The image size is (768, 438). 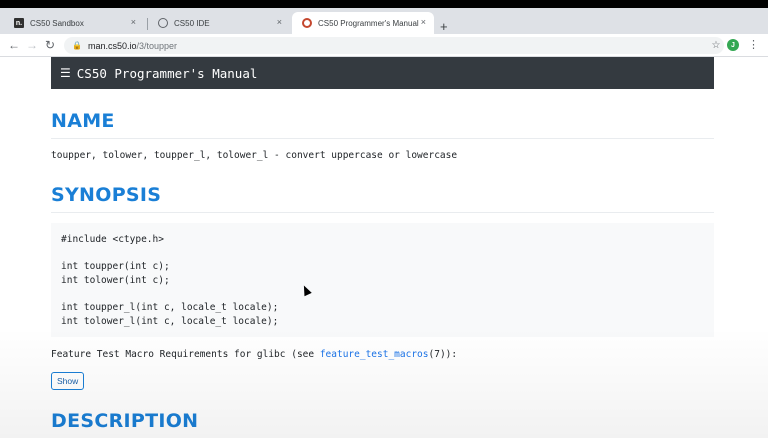 I want to click on reload-icon: ↻, so click(x=50, y=45).